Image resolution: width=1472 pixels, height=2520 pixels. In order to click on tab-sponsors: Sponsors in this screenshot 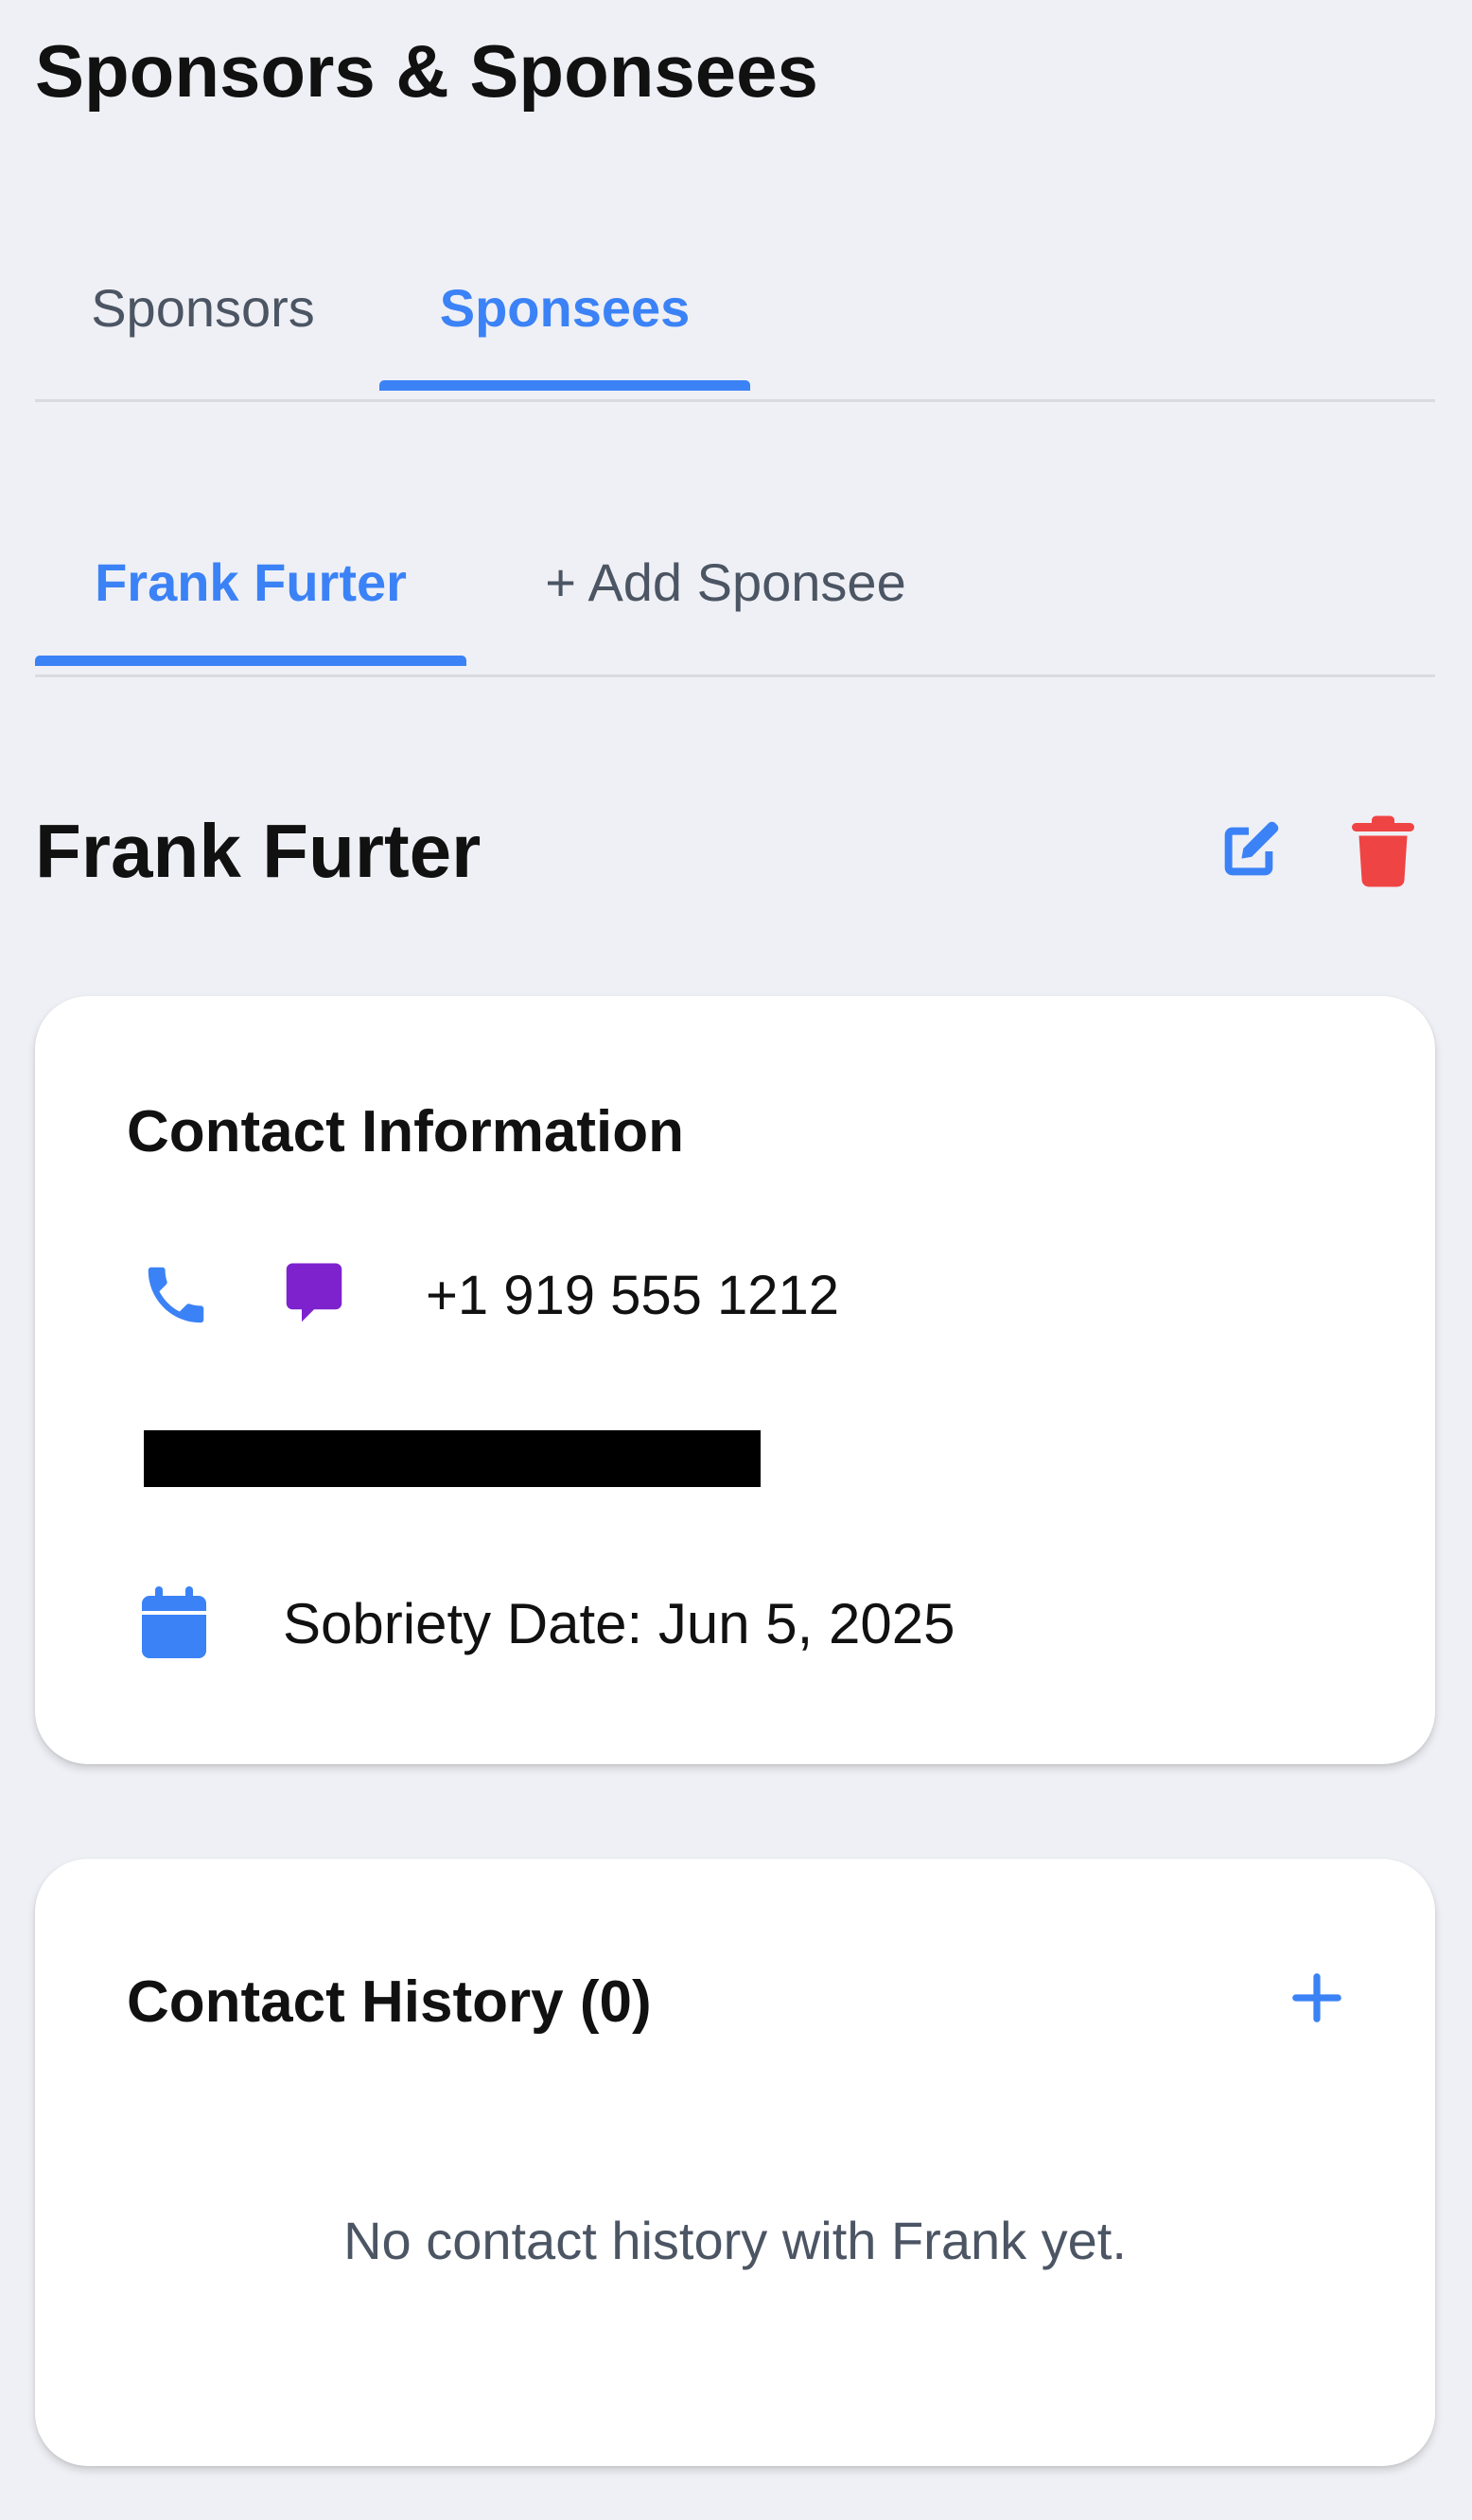, I will do `click(203, 307)`.